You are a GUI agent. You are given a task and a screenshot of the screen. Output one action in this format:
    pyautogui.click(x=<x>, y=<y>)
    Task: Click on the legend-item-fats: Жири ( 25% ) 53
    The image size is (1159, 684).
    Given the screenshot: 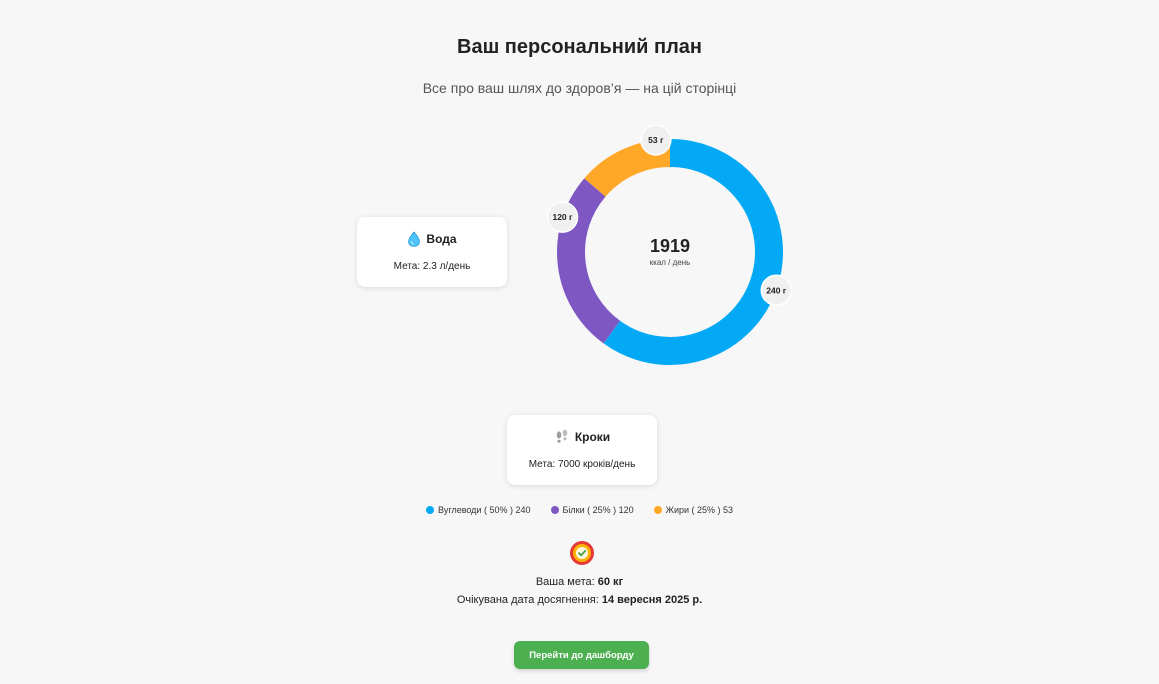 What is the action you would take?
    pyautogui.click(x=693, y=510)
    